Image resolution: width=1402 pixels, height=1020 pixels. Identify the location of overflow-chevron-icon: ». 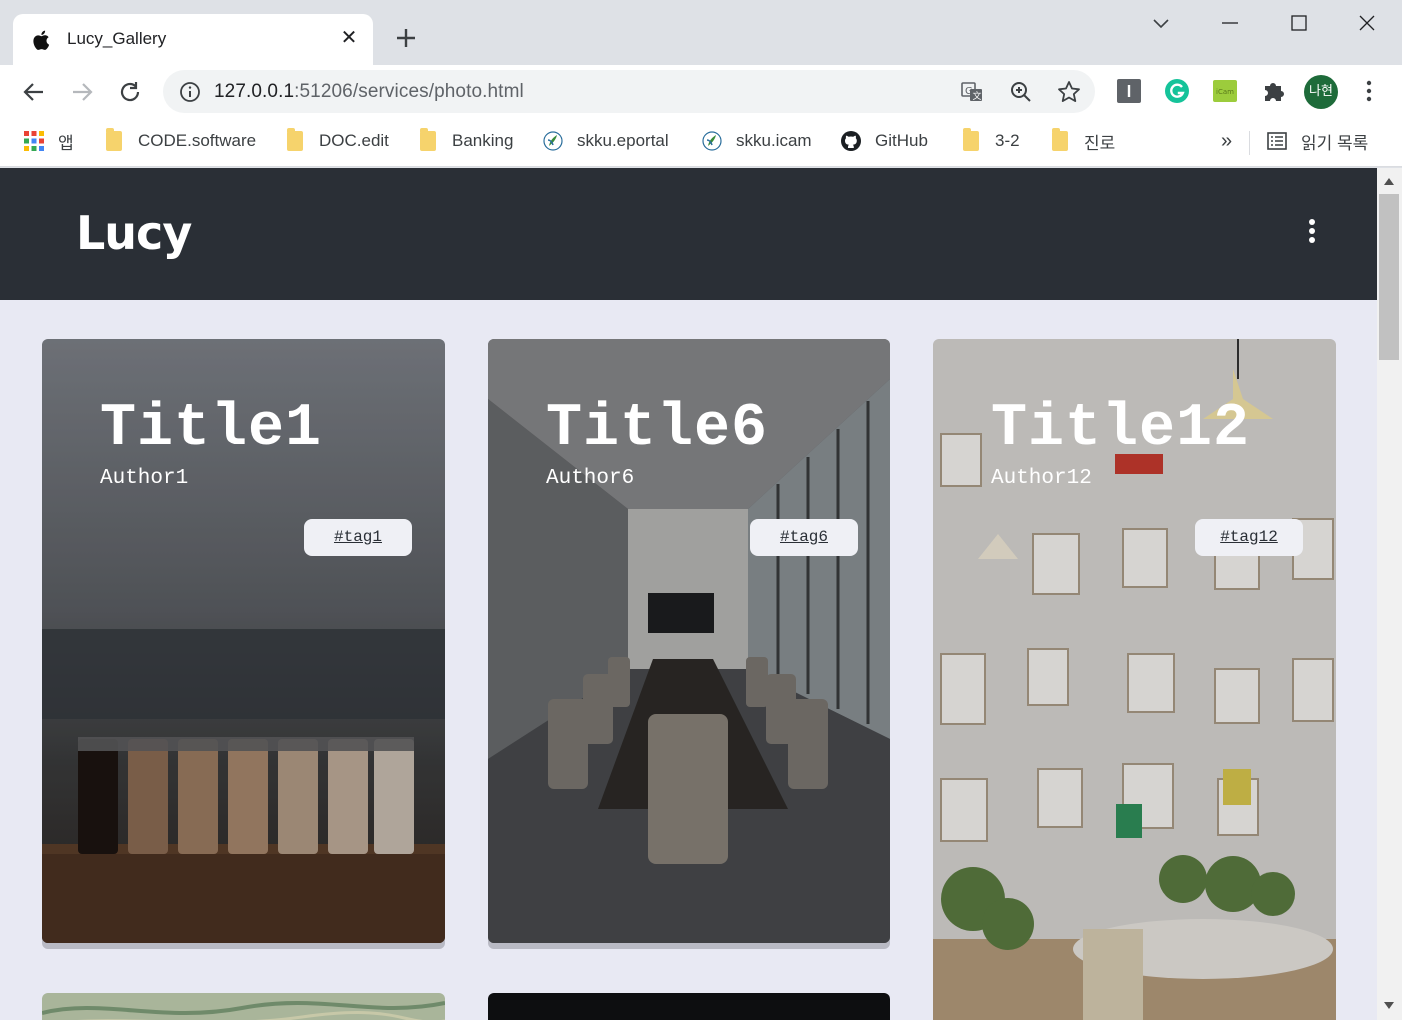
(1227, 140).